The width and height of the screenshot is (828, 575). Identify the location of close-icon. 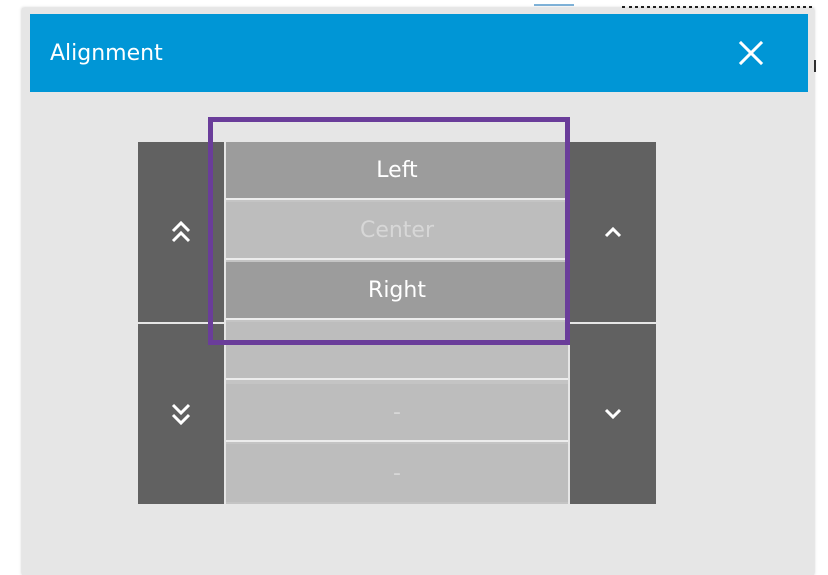
(751, 53).